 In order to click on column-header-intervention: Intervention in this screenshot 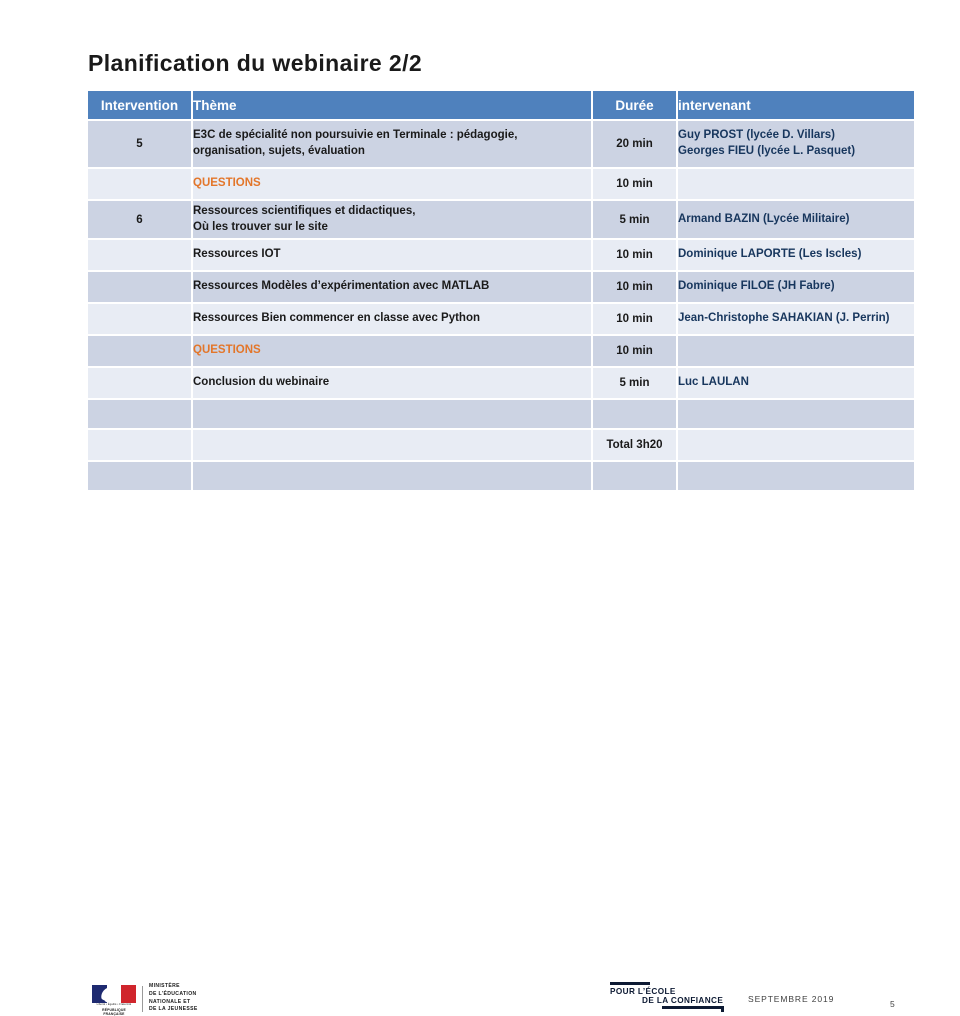, I will do `click(139, 105)`.